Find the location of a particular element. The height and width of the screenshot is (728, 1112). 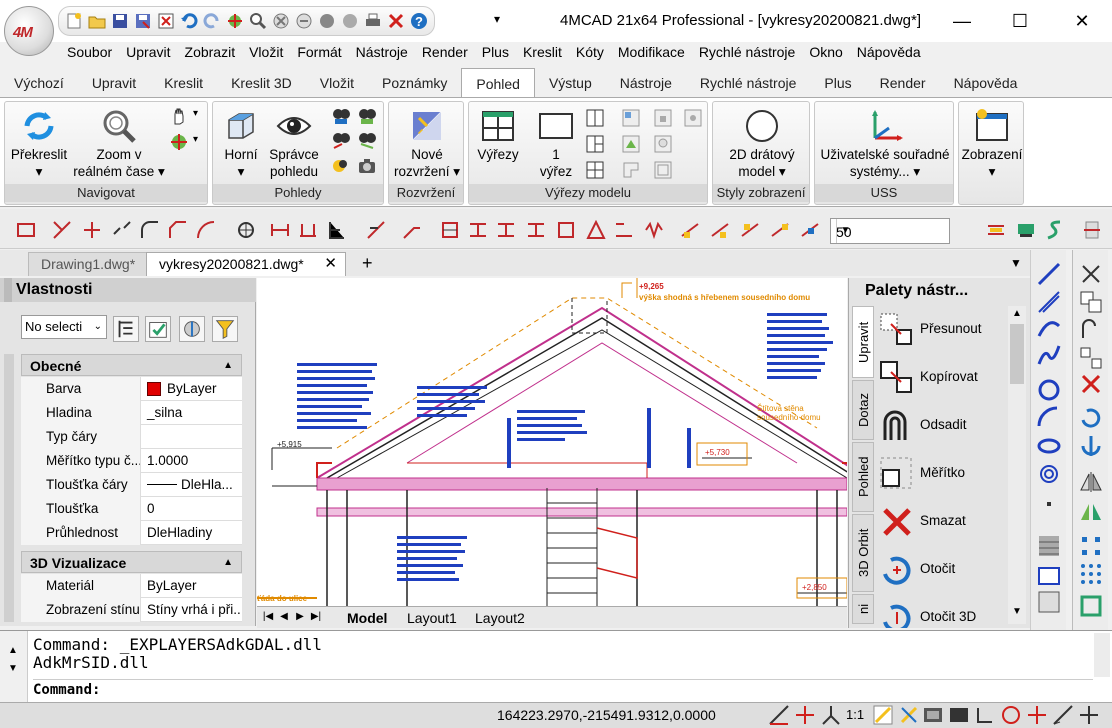

new-tab-button: + is located at coordinates (367, 264).